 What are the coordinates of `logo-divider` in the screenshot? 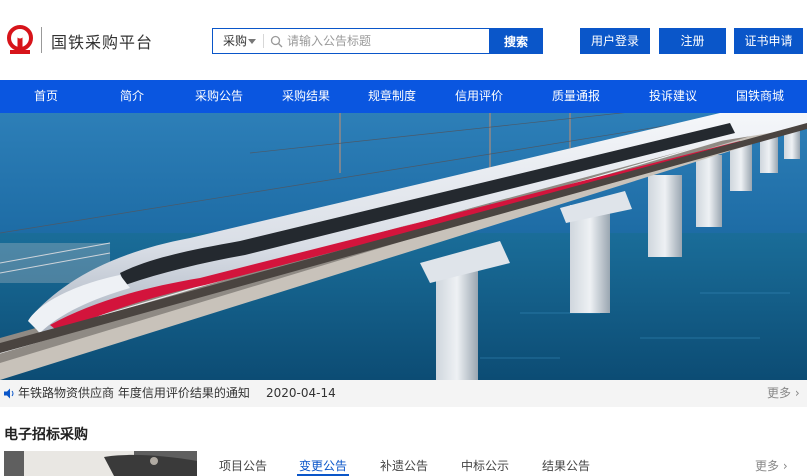 It's located at (41, 40).